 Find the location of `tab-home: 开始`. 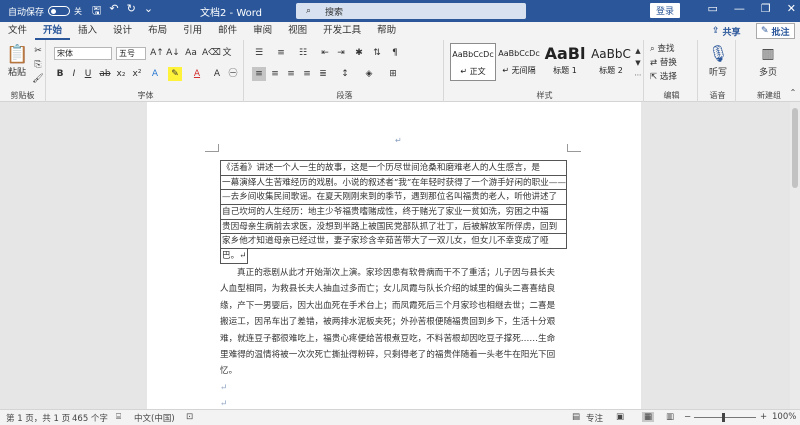

tab-home: 开始 is located at coordinates (53, 31).